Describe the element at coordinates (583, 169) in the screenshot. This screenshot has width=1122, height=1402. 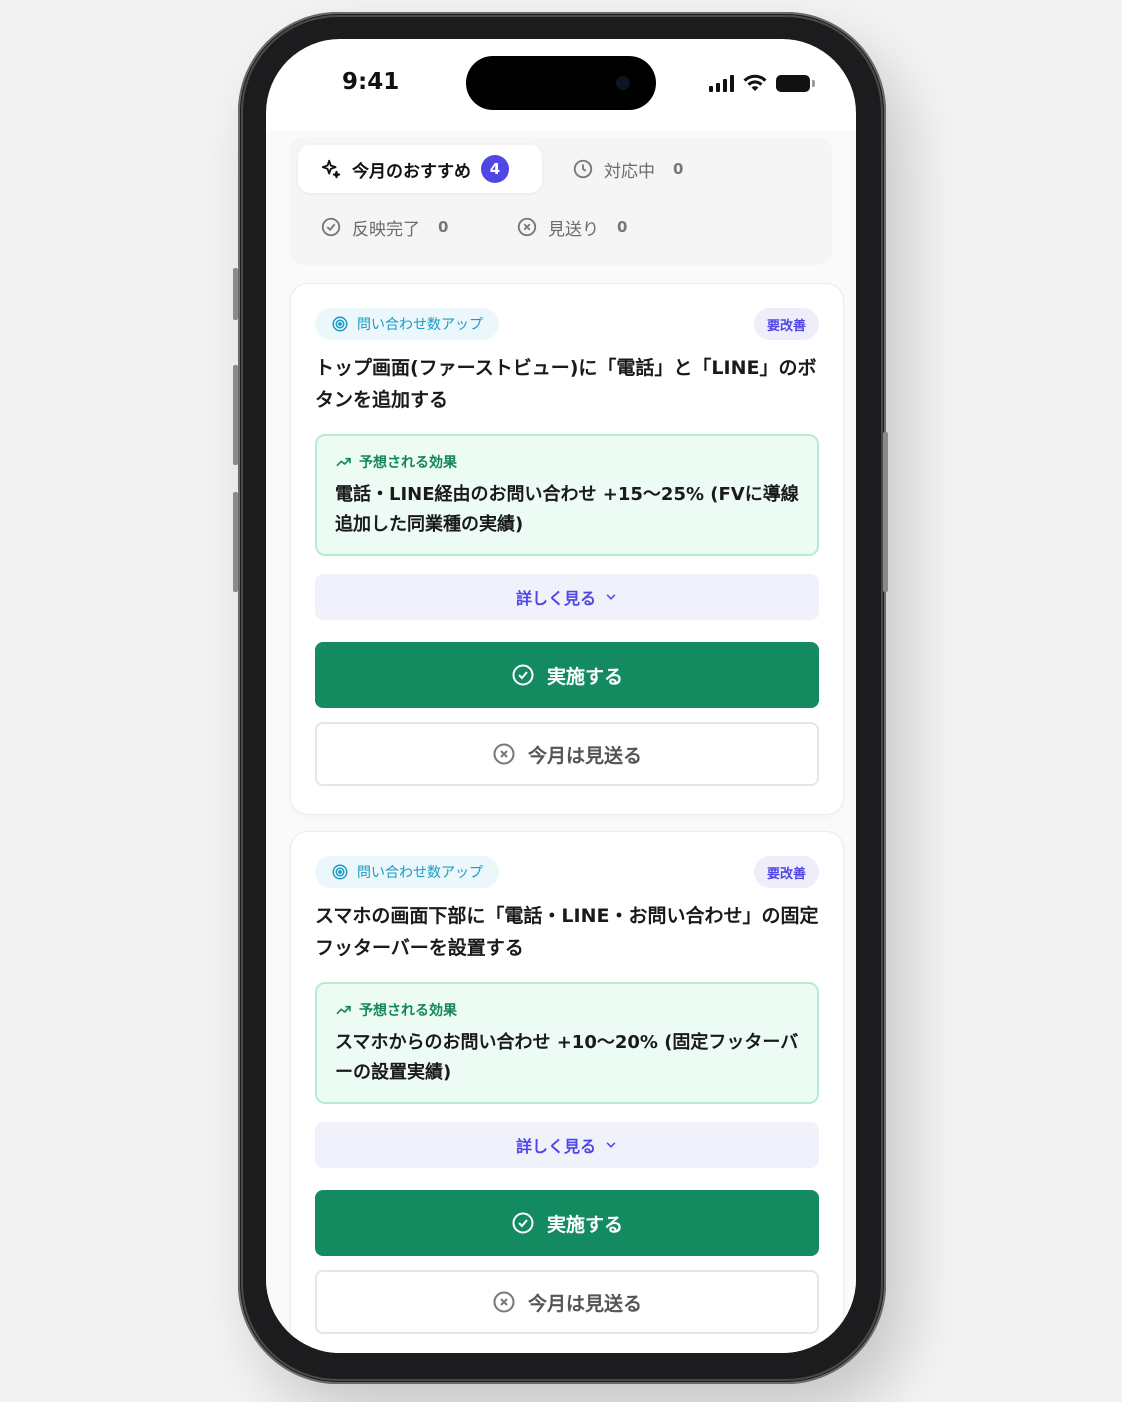
I see `clock-icon` at that location.